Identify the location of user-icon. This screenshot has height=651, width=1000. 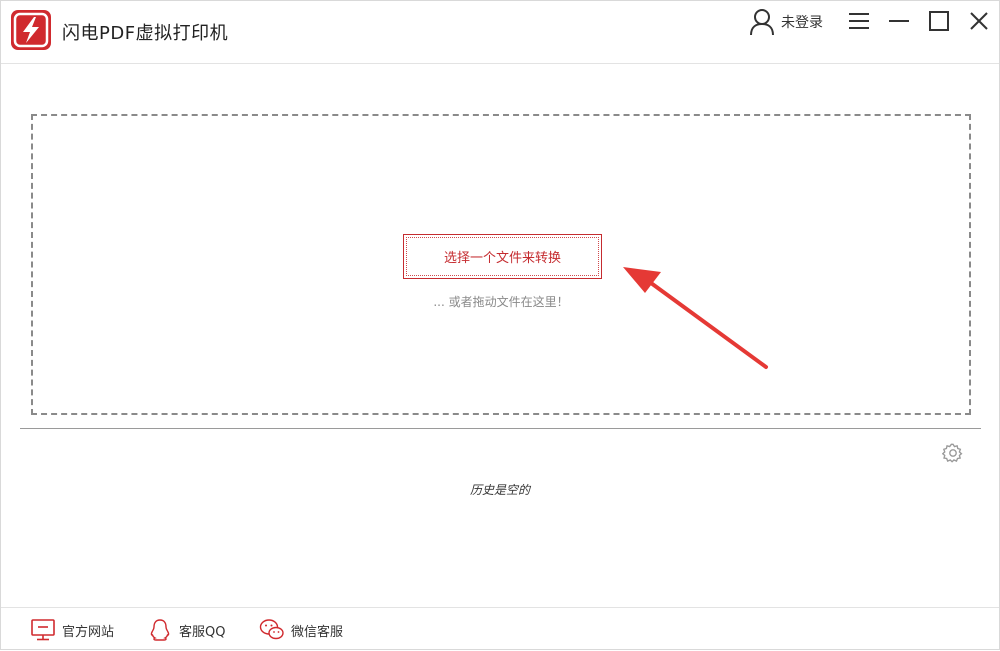
(762, 22).